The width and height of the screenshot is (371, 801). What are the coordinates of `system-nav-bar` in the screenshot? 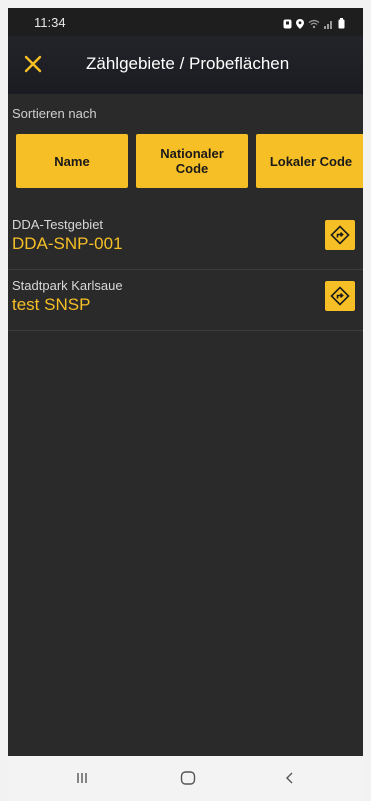 It's located at (185, 778).